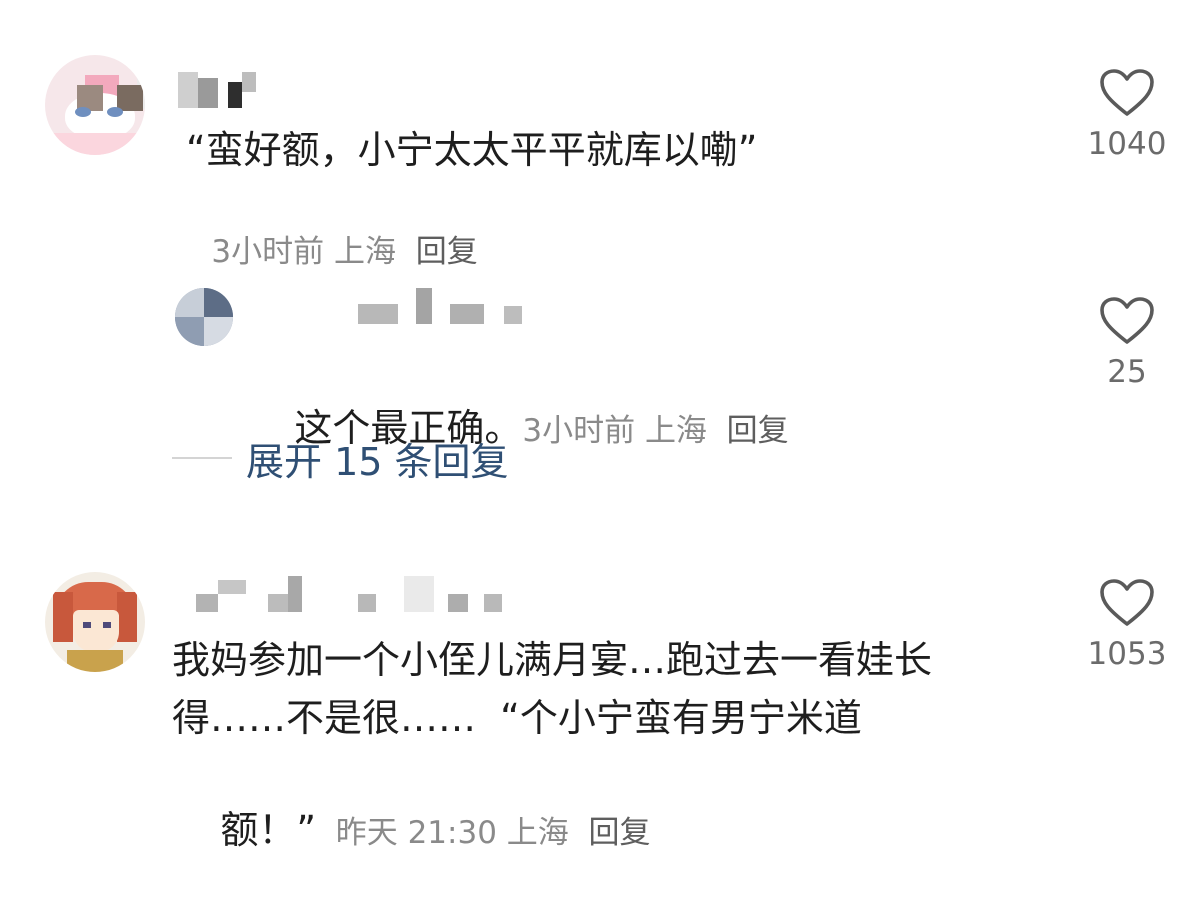  What do you see at coordinates (202, 458) in the screenshot?
I see `expand-divider-line` at bounding box center [202, 458].